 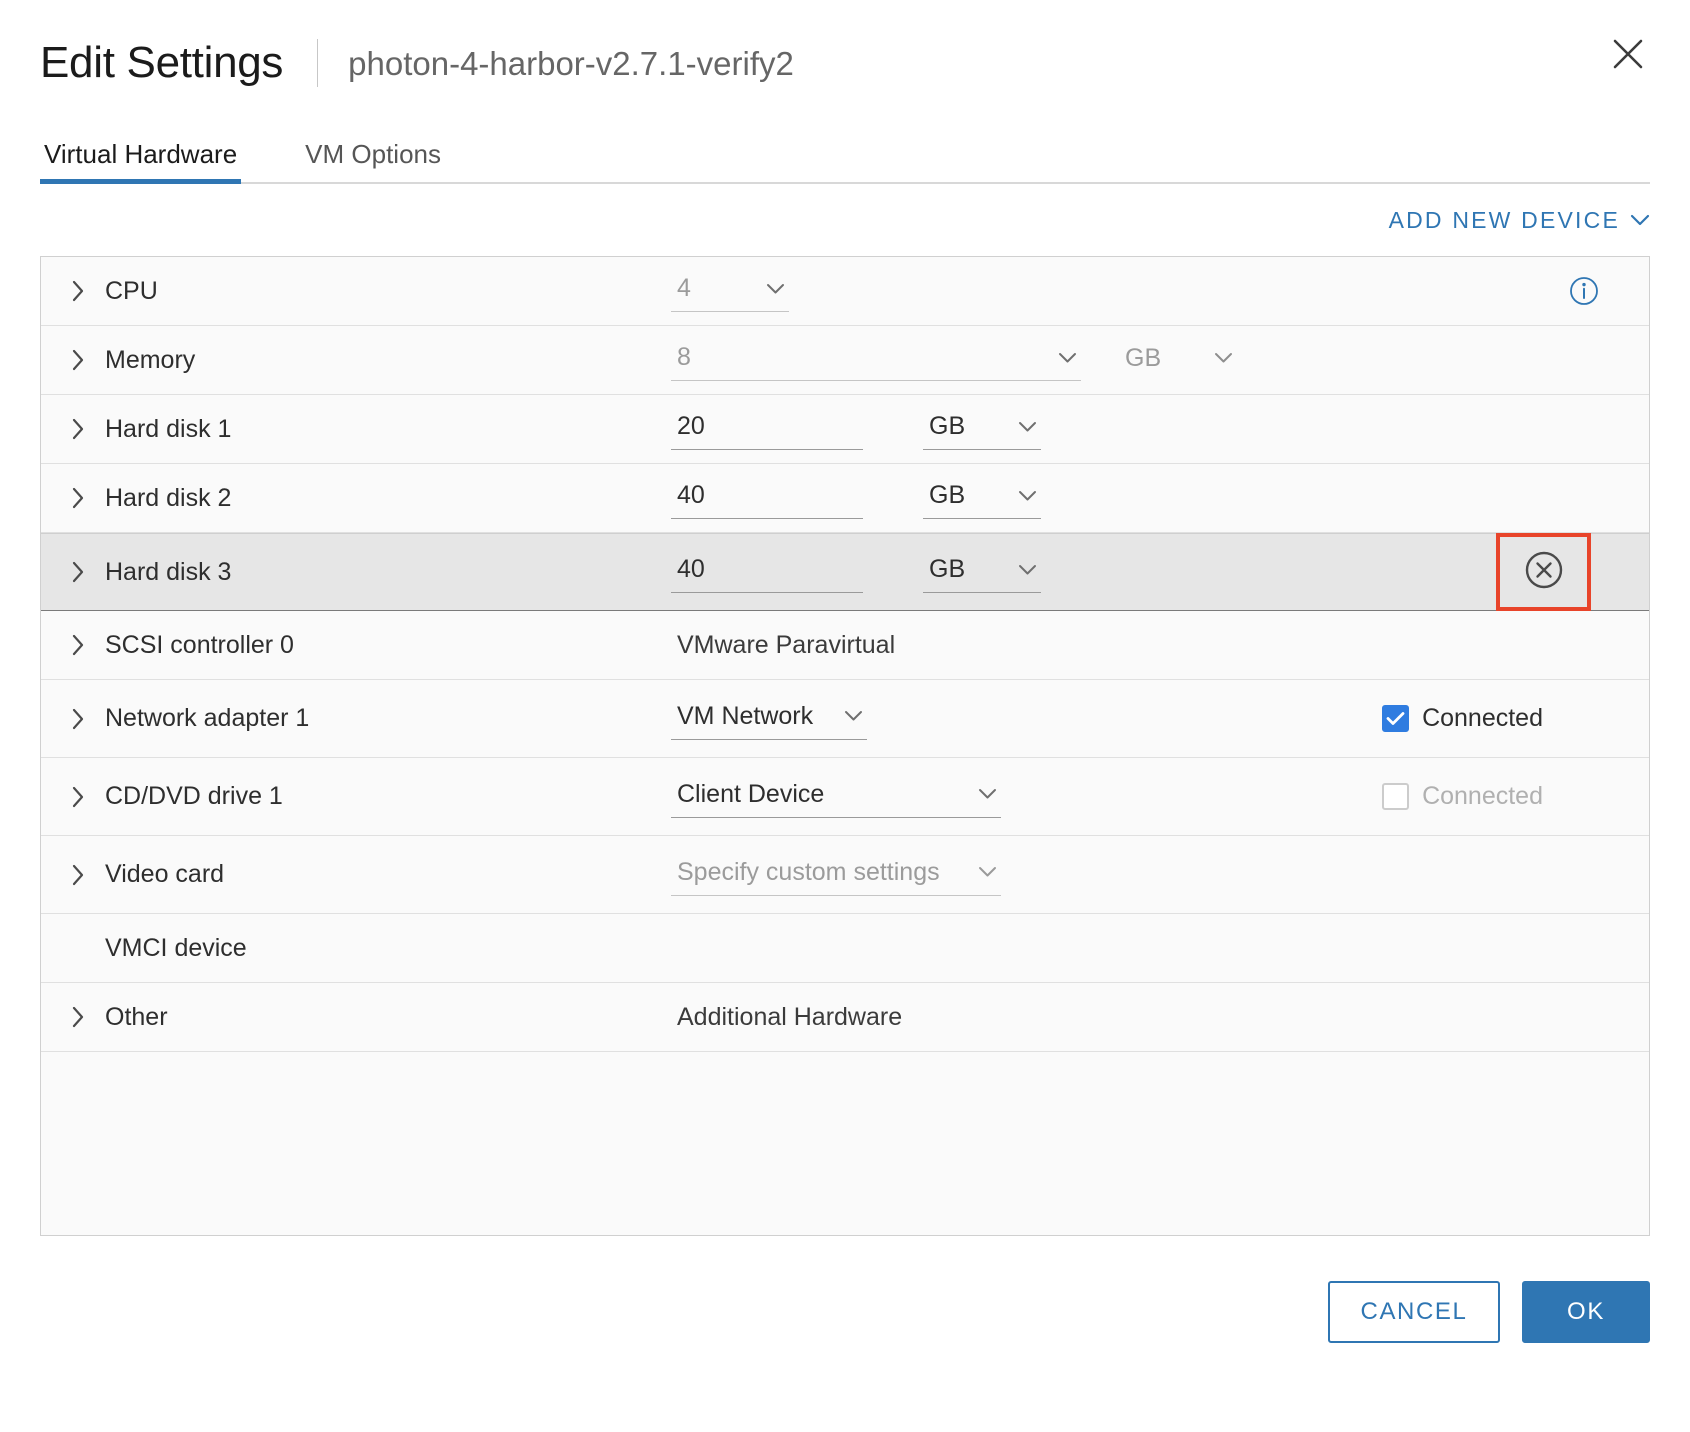 I want to click on network-adapter-1-value: VM Network, so click(x=745, y=715).